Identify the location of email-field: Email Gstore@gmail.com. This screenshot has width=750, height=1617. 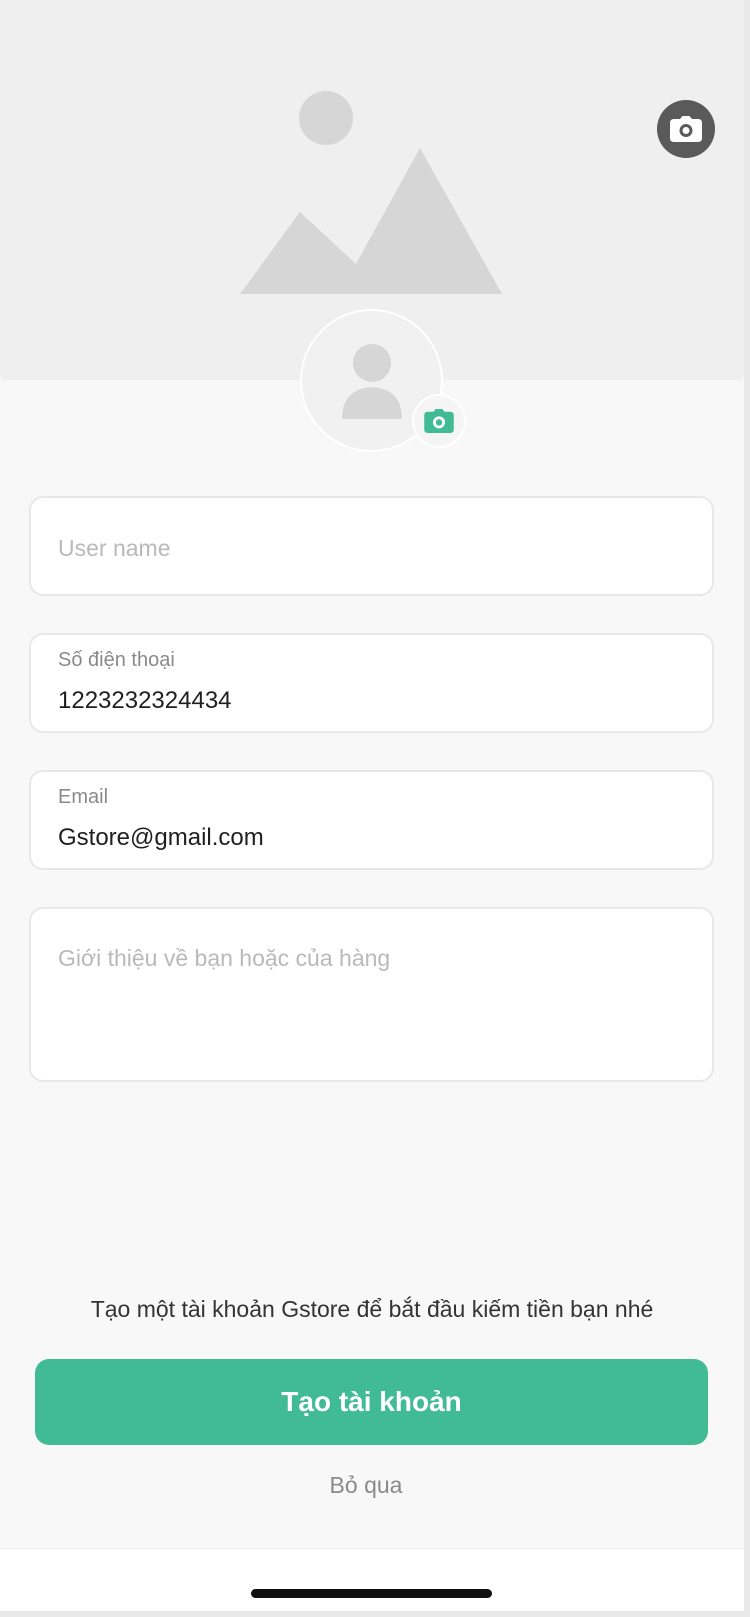
(371, 820).